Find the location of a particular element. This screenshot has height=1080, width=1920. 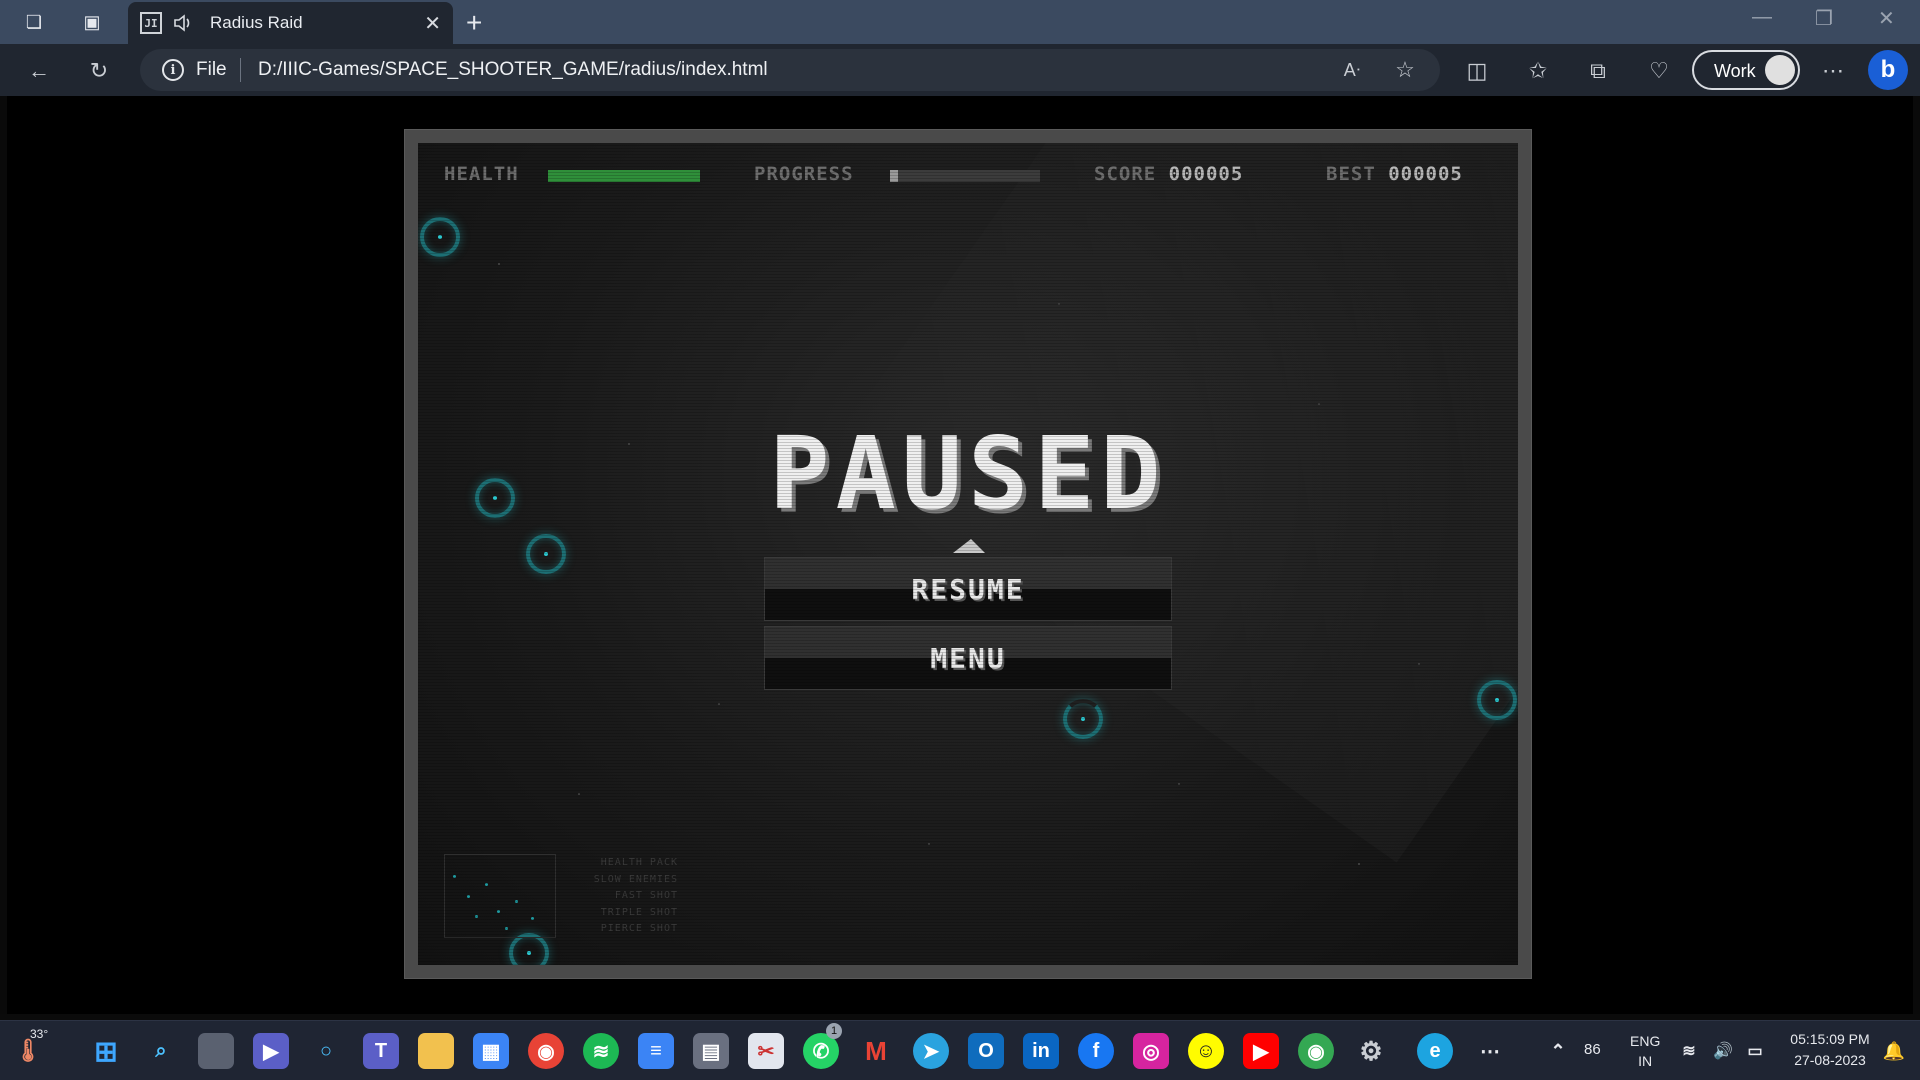

resume-button: RESUME is located at coordinates (968, 589).